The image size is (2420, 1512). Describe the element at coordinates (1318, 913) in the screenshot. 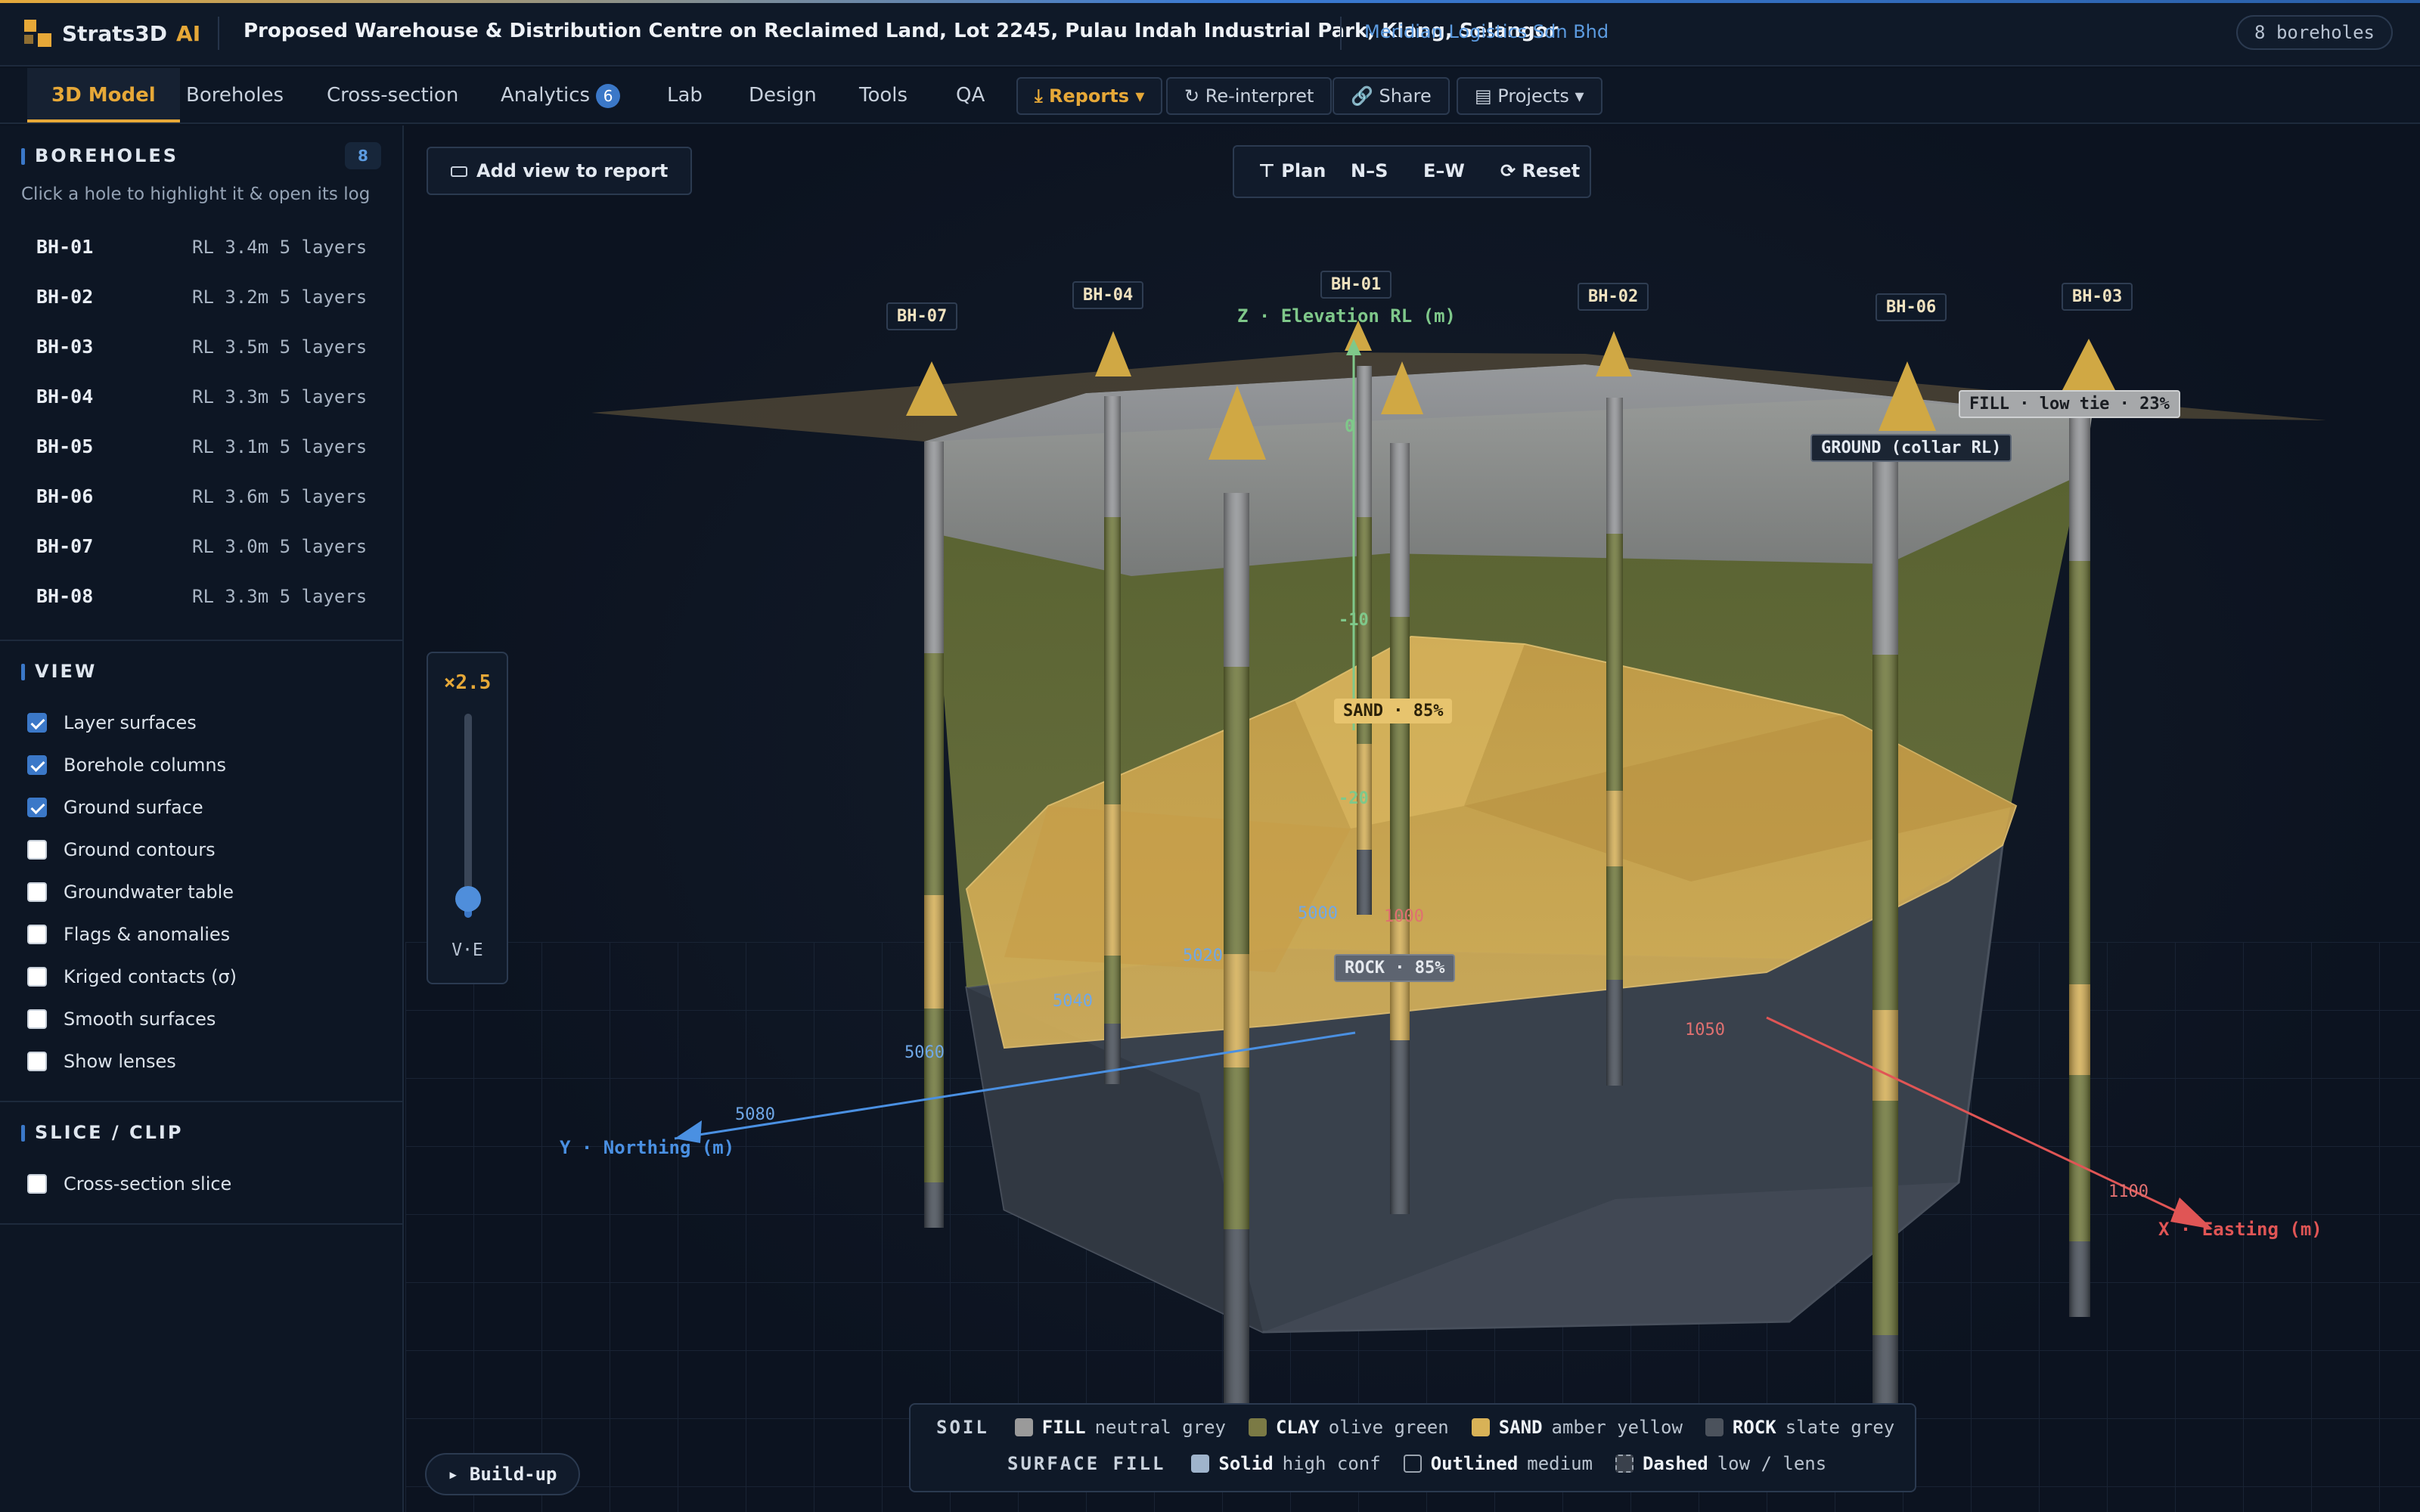

I see `y-tick: 5000` at that location.